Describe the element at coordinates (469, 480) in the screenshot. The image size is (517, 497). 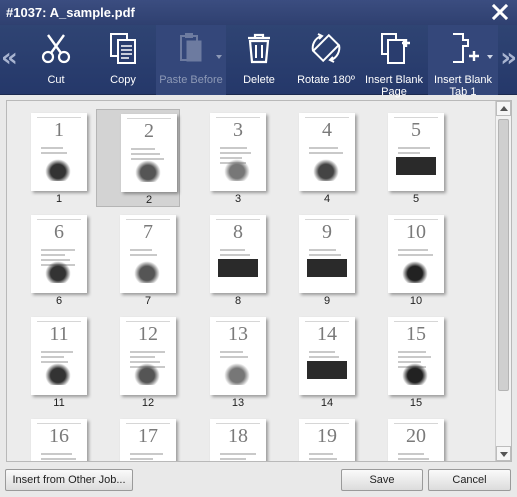
I see `cancel-button: Cancel` at that location.